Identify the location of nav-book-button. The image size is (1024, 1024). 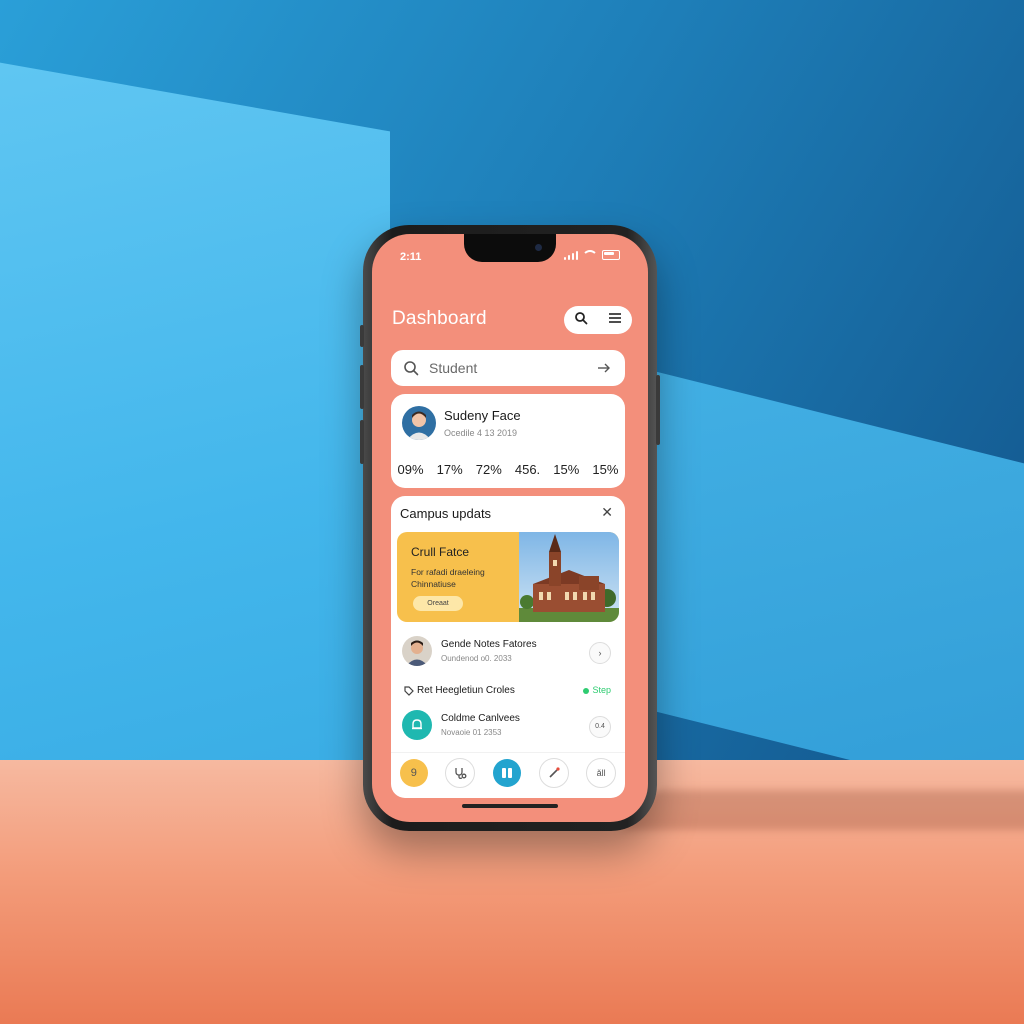
(506, 773).